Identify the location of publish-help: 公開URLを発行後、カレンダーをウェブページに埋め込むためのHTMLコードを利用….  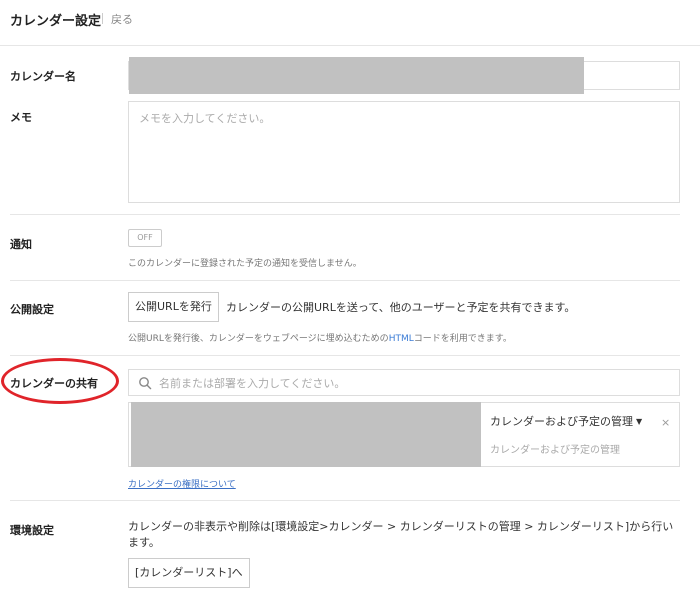
(320, 337).